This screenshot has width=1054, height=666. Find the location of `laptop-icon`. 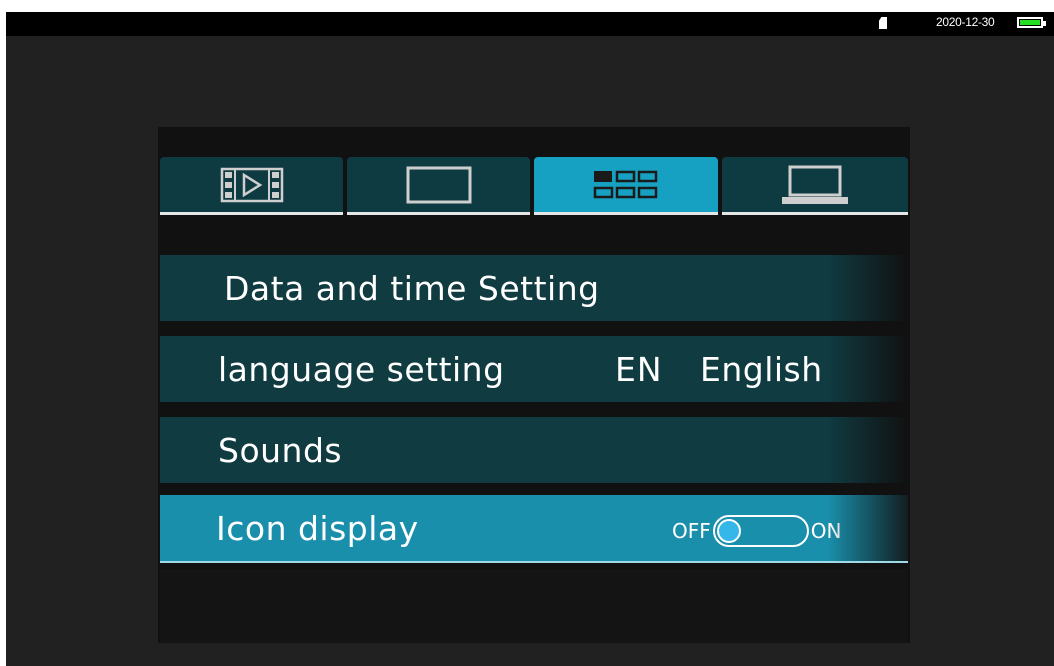

laptop-icon is located at coordinates (815, 184).